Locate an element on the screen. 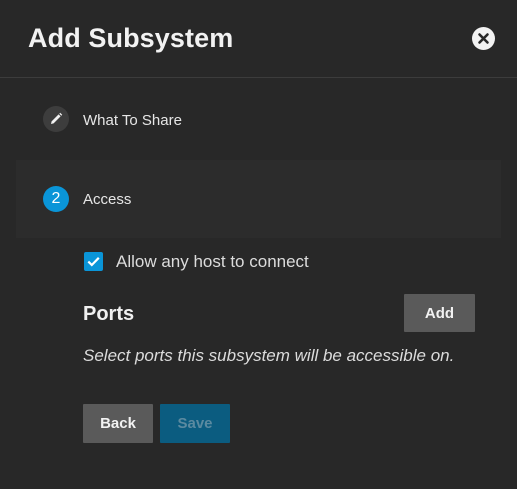  step-number: 2 is located at coordinates (56, 199).